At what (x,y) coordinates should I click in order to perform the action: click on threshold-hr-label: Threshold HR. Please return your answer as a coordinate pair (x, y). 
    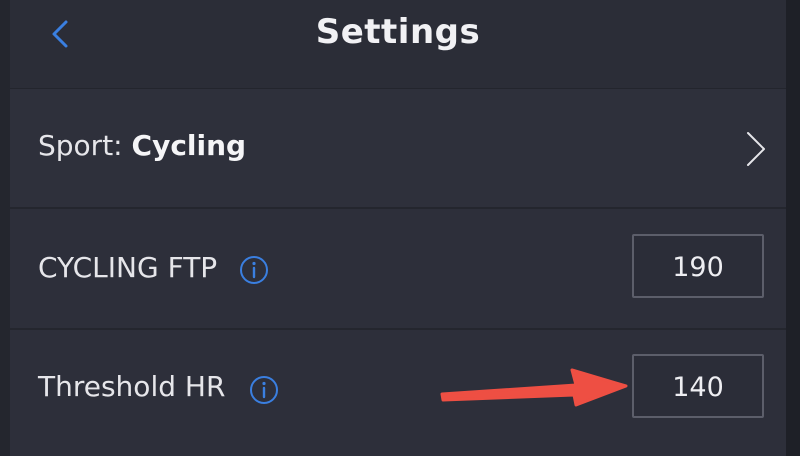
    Looking at the image, I should click on (132, 386).